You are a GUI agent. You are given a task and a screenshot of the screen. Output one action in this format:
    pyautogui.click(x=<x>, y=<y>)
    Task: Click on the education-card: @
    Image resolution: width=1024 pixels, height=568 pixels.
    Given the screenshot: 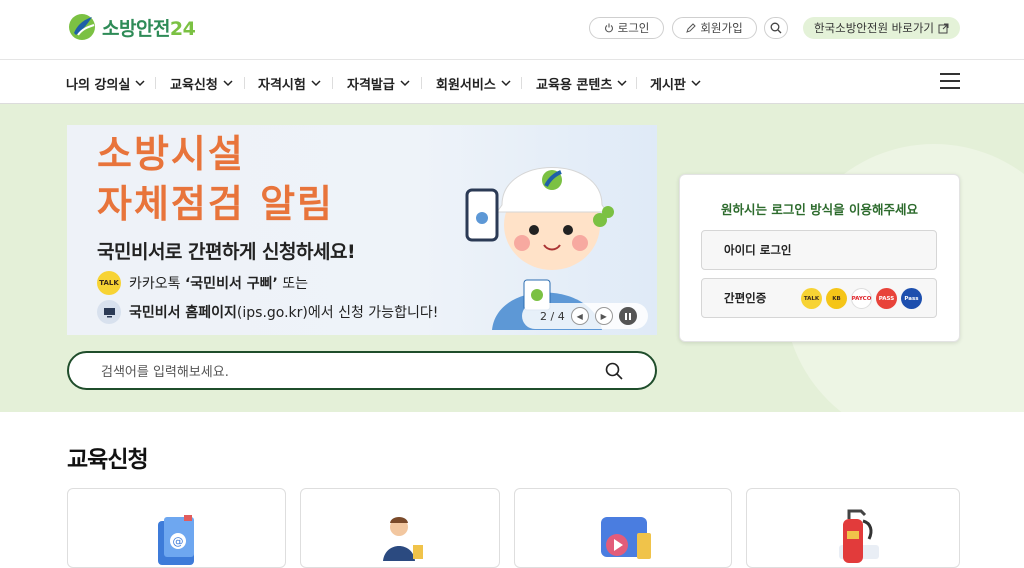 What is the action you would take?
    pyautogui.click(x=176, y=528)
    